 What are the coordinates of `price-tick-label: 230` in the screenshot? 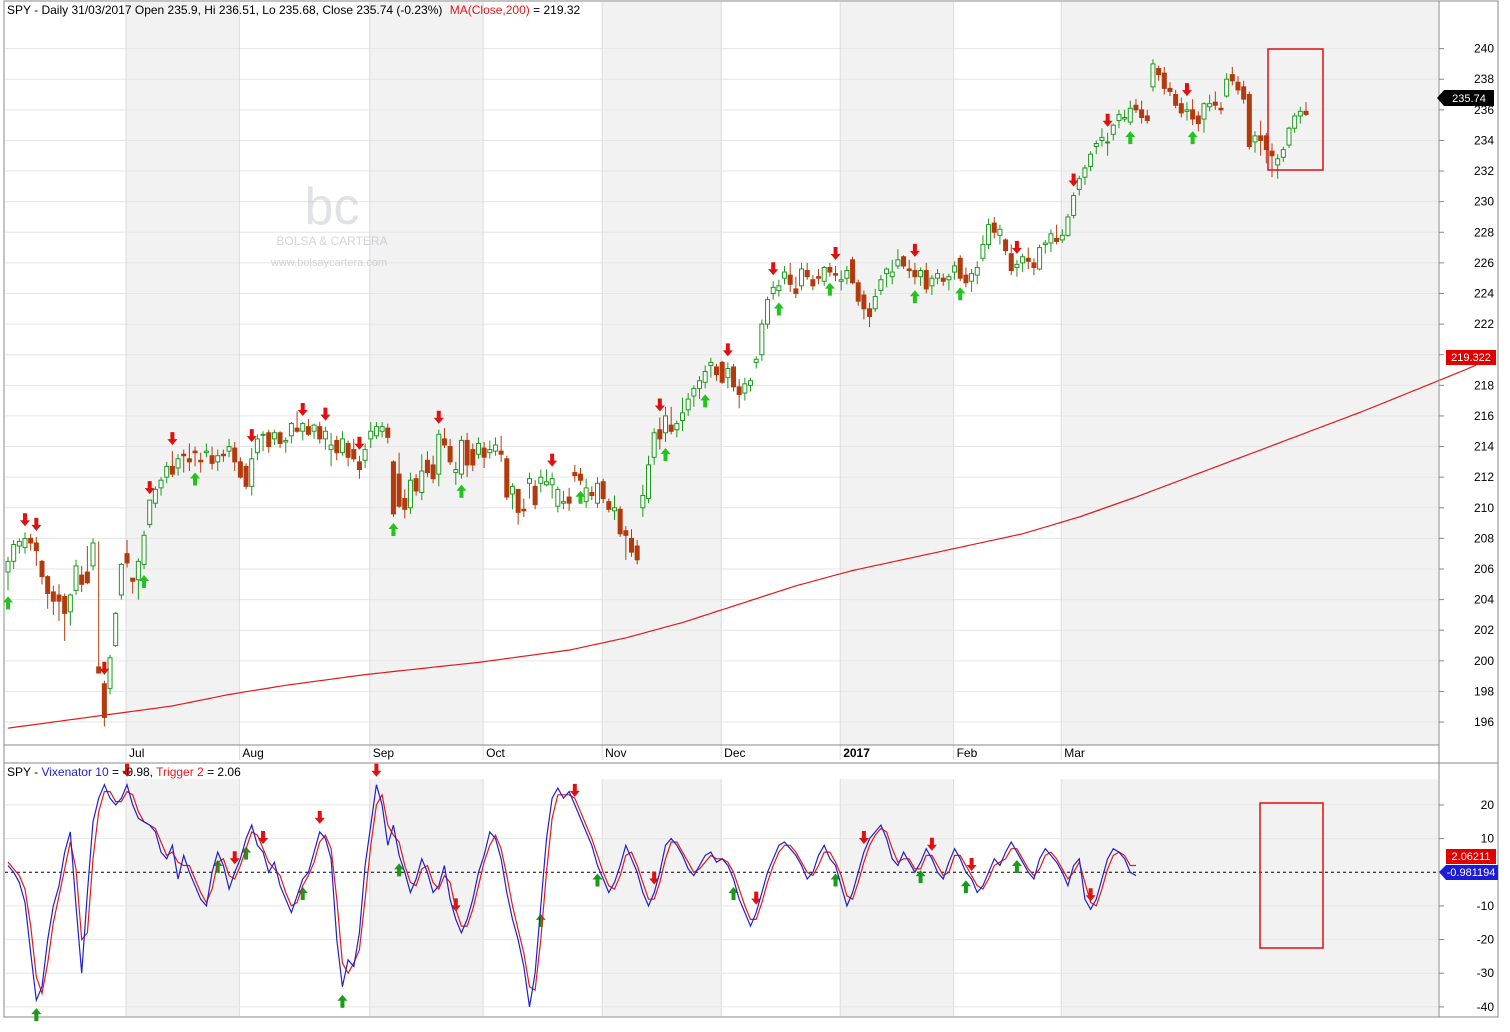 It's located at (1484, 202).